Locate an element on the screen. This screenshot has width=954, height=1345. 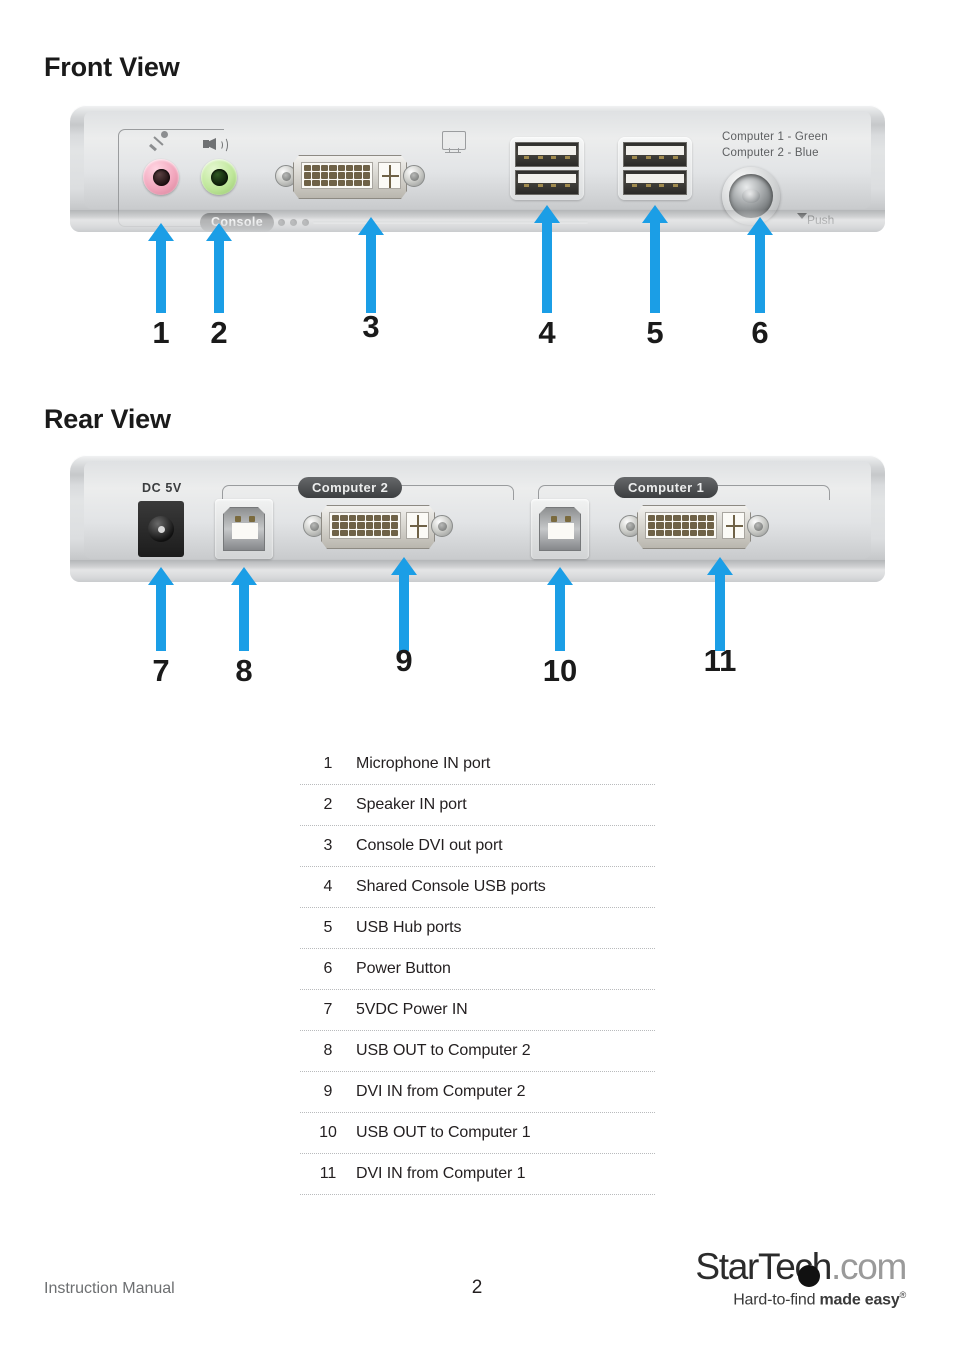
push-label: Push is located at coordinates (821, 220).